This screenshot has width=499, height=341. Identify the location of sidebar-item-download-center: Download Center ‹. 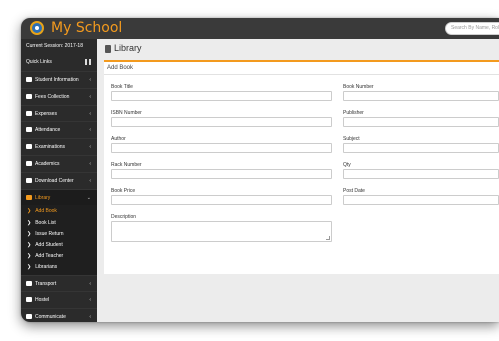
(59, 180).